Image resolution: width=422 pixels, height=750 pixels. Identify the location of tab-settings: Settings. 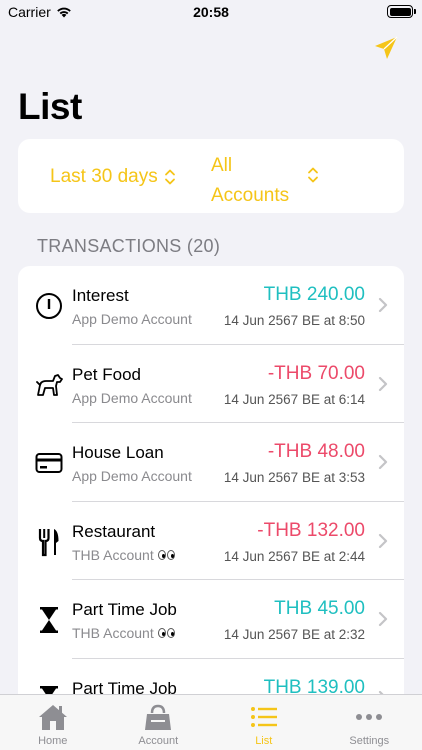
(369, 722).